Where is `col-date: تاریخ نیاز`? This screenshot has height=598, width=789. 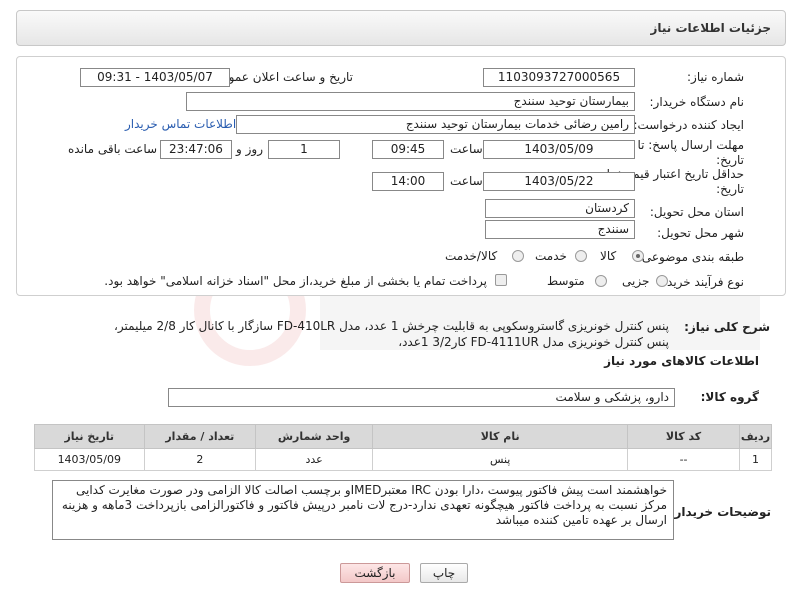 col-date: تاریخ نیاز is located at coordinates (89, 436).